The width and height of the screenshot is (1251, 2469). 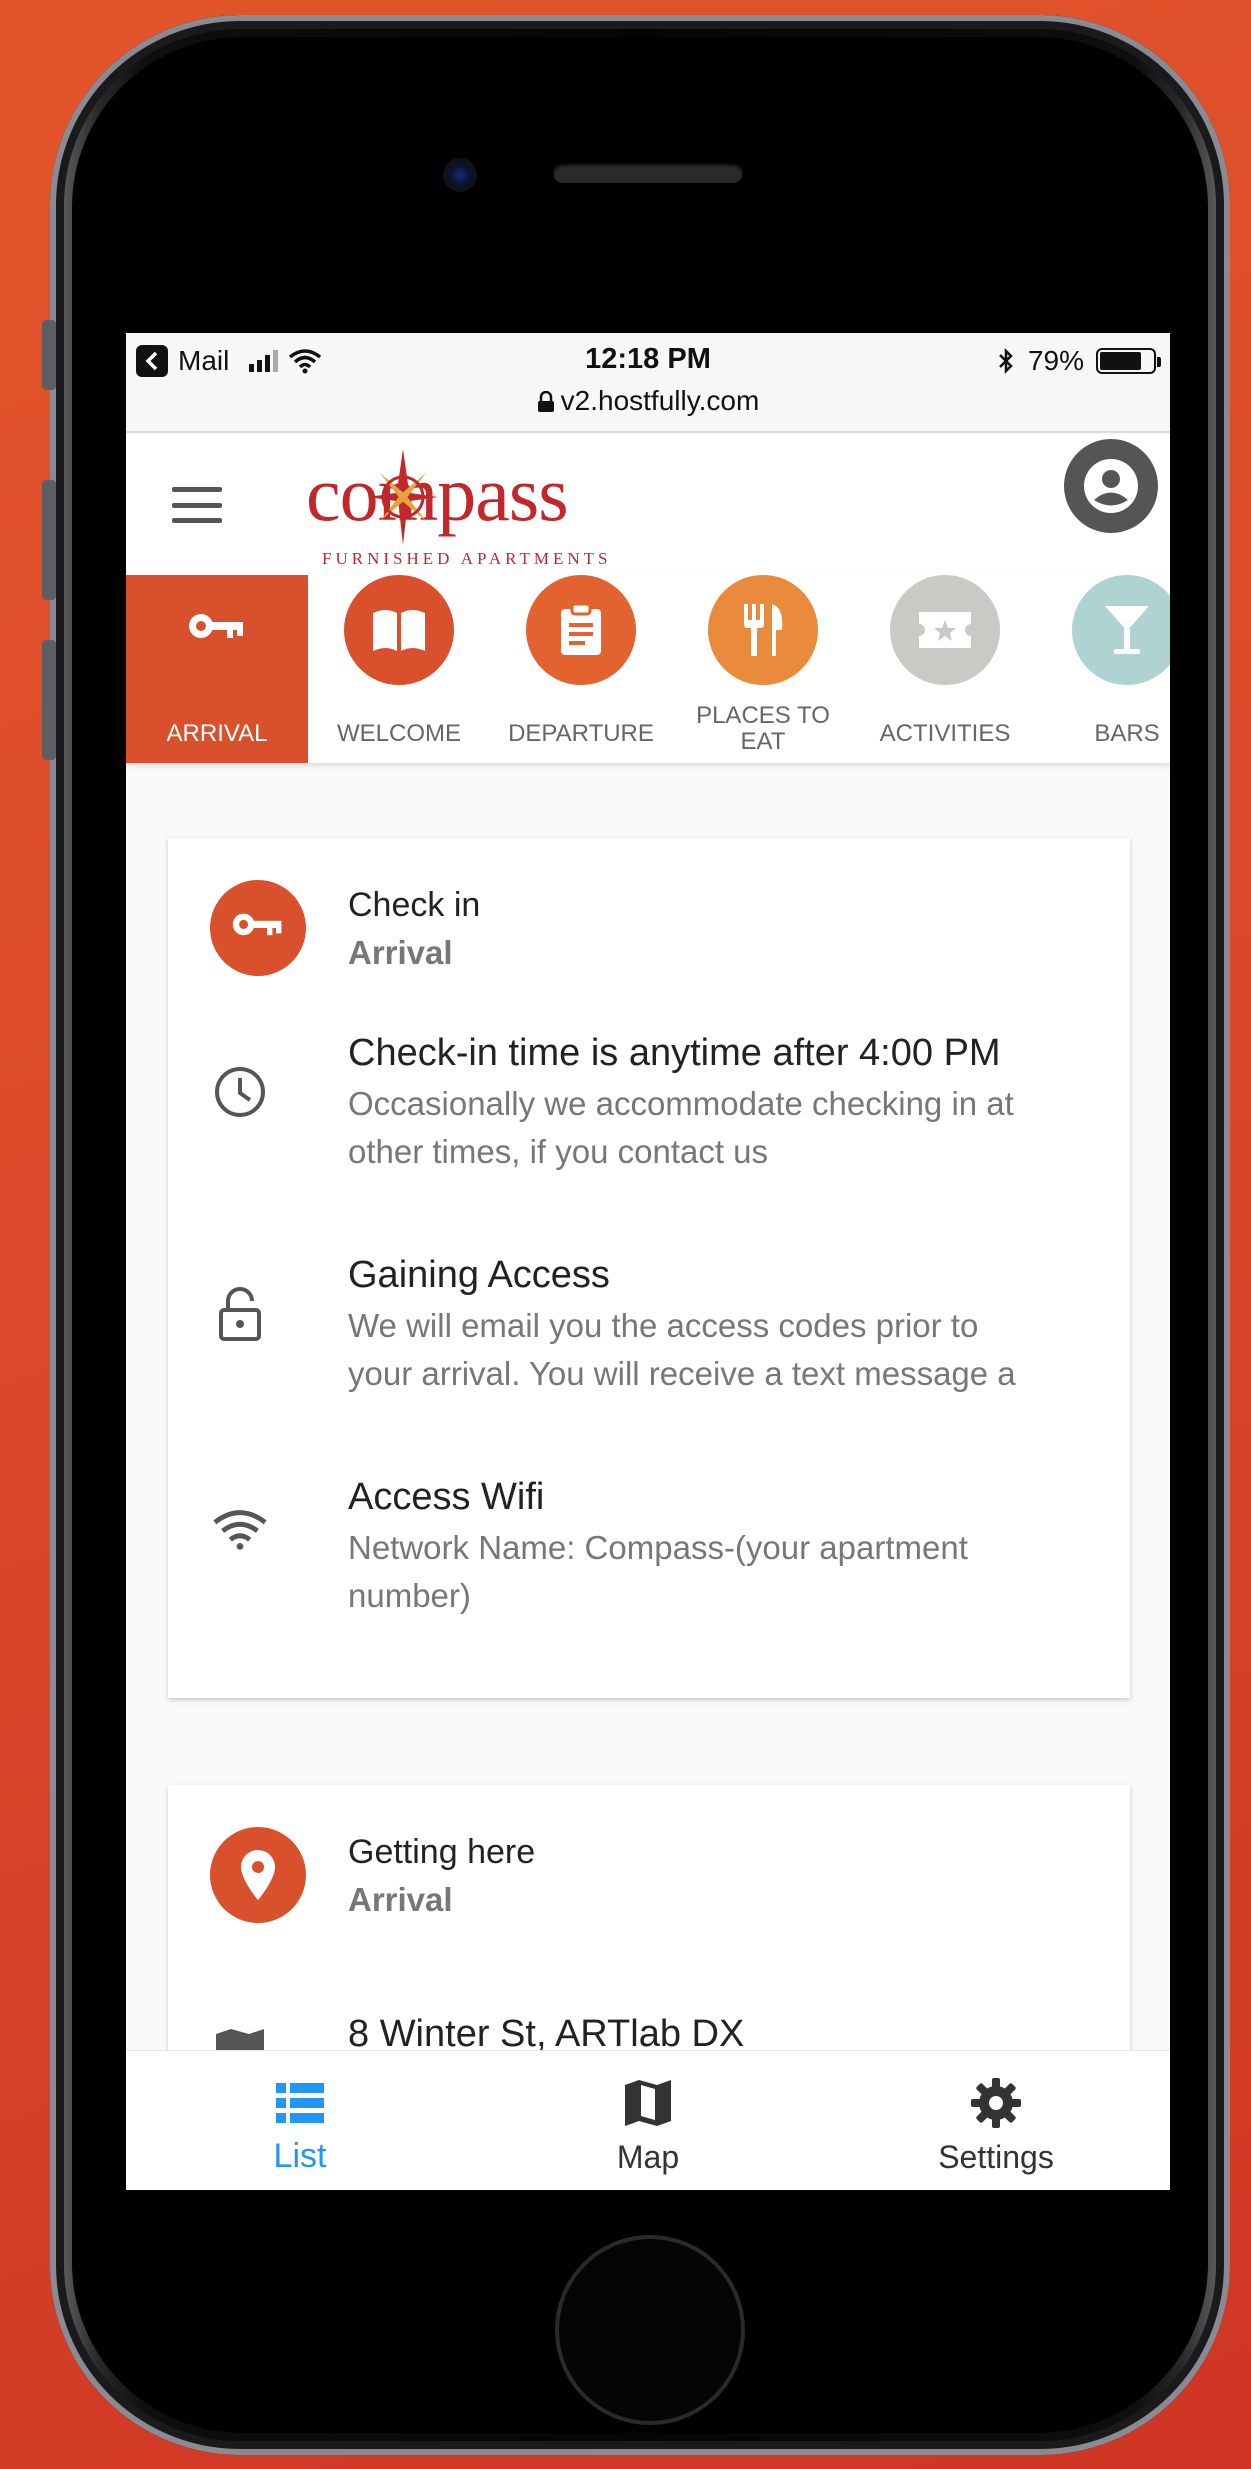 What do you see at coordinates (49, 540) in the screenshot?
I see `volume-up-button` at bounding box center [49, 540].